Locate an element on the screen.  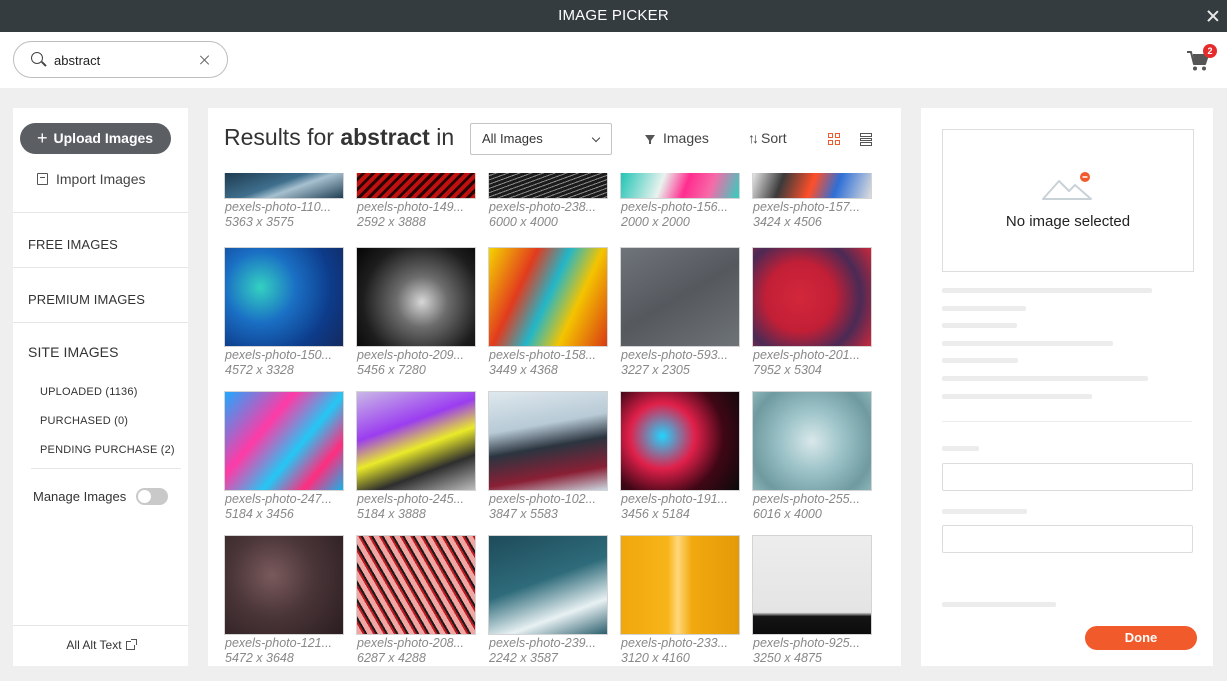
image-tile: pexels-photo-233... 3120 x 4160 is located at coordinates (680, 600).